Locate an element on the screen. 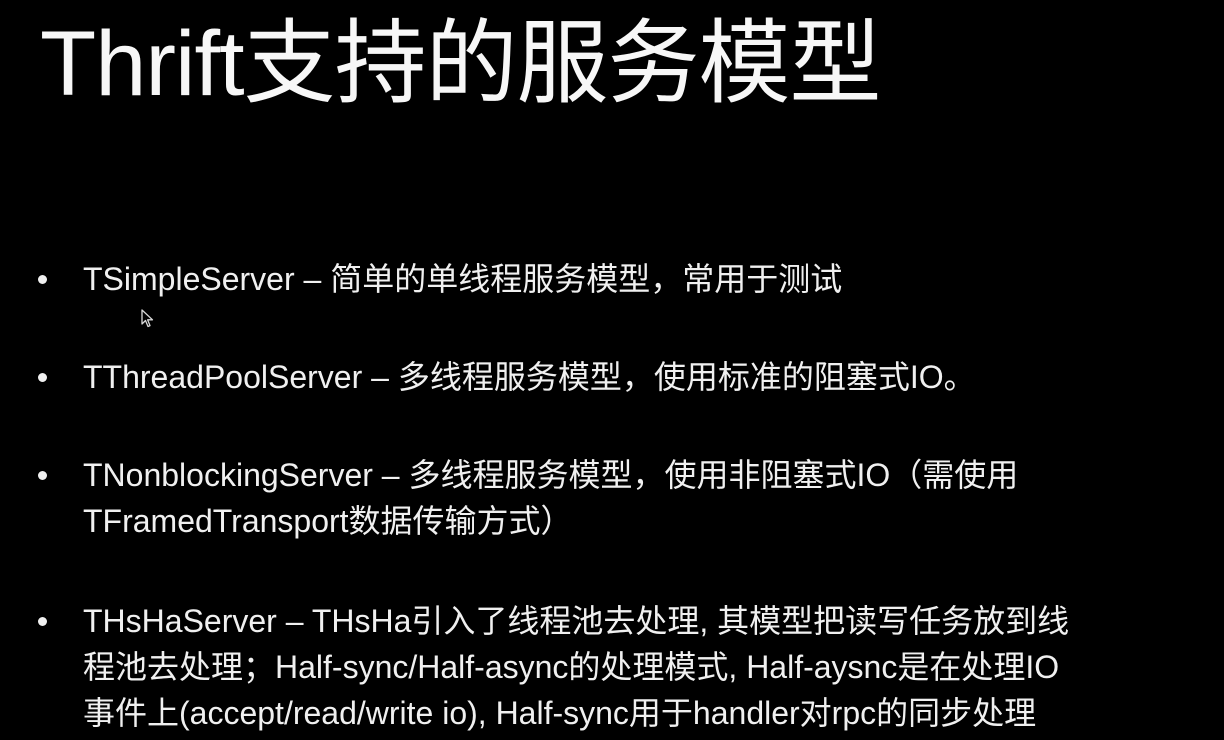 Image resolution: width=1224 pixels, height=740 pixels. mouse-pointer-icon is located at coordinates (147, 318).